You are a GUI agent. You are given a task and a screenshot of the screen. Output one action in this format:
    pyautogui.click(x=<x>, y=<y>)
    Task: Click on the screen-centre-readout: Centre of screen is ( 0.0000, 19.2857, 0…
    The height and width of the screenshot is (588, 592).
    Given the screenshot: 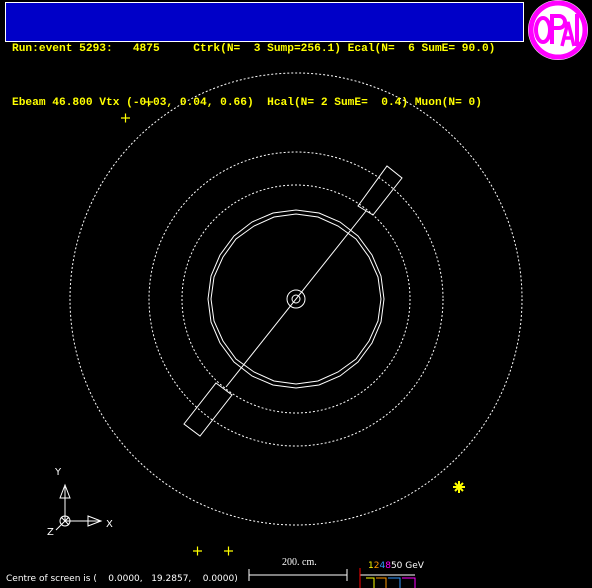 What is the action you would take?
    pyautogui.click(x=122, y=579)
    